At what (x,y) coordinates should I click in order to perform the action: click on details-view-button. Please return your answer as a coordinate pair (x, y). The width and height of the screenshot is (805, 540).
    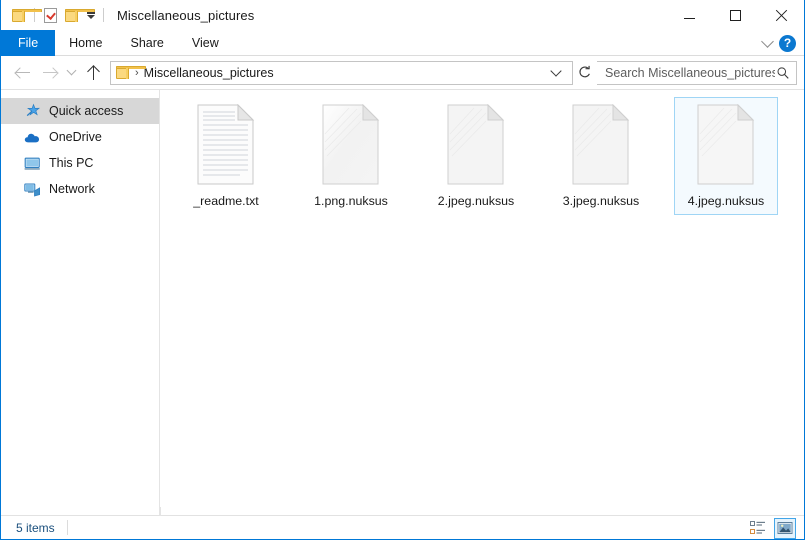
    Looking at the image, I should click on (758, 528).